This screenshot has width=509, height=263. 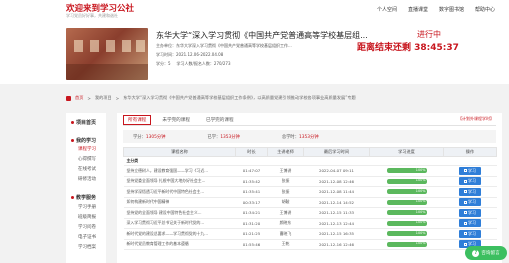 What do you see at coordinates (83, 140) in the screenshot?
I see `sidebar-group-my-study: 我的学习` at bounding box center [83, 140].